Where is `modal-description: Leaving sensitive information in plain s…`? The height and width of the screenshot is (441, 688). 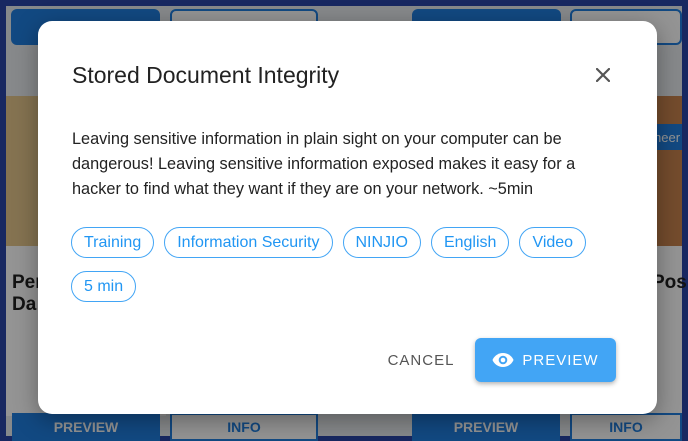 modal-description: Leaving sensitive information in plain s… is located at coordinates (324, 164).